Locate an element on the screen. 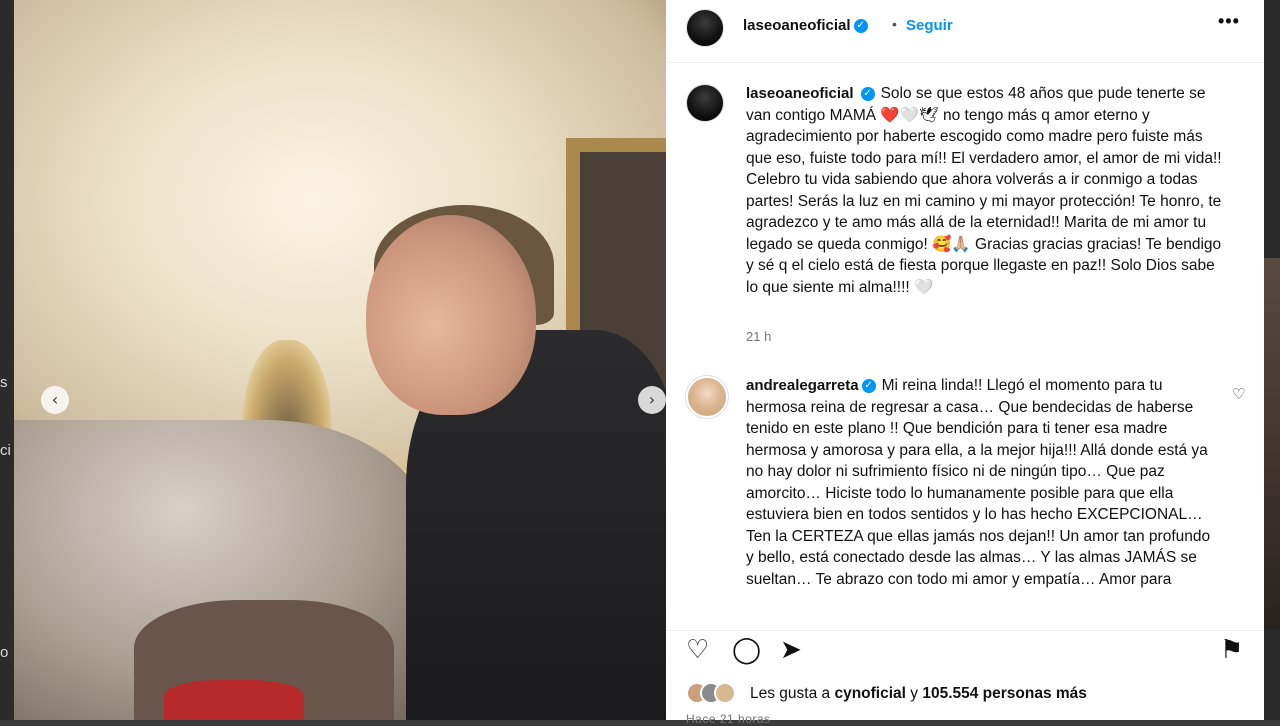 The width and height of the screenshot is (1280, 726). follow-button: Seguir is located at coordinates (929, 25).